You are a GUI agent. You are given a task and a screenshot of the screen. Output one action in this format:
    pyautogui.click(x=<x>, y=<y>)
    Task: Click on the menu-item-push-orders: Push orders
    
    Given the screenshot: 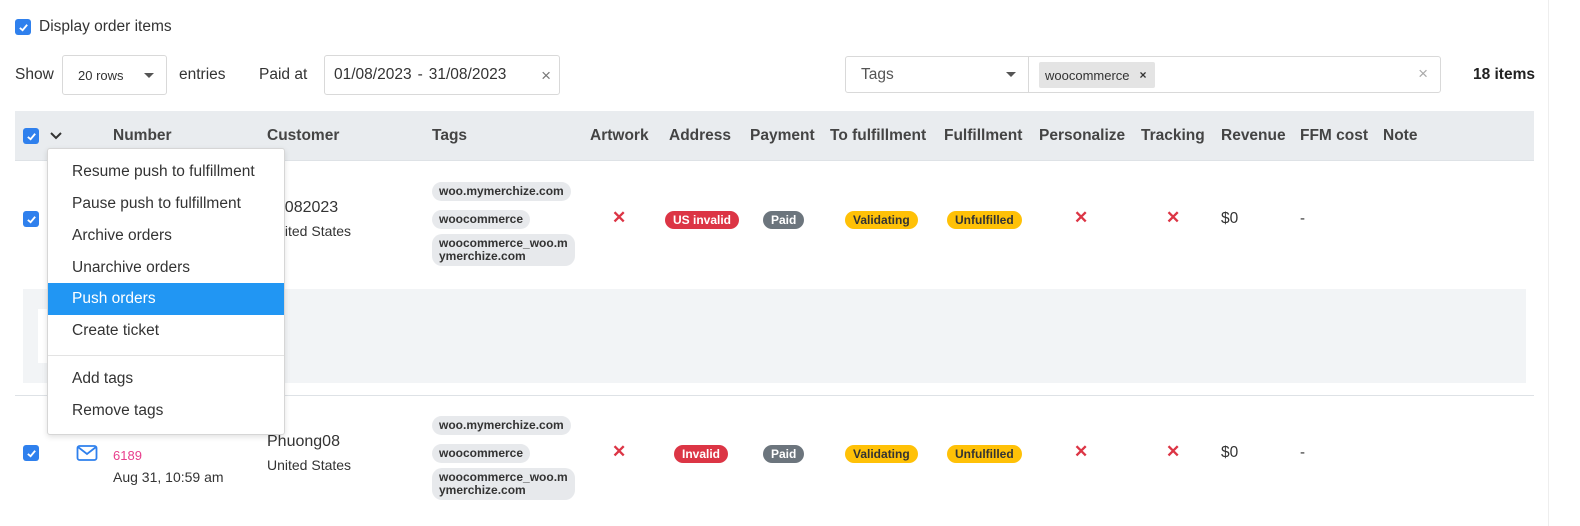 What is the action you would take?
    pyautogui.click(x=166, y=299)
    